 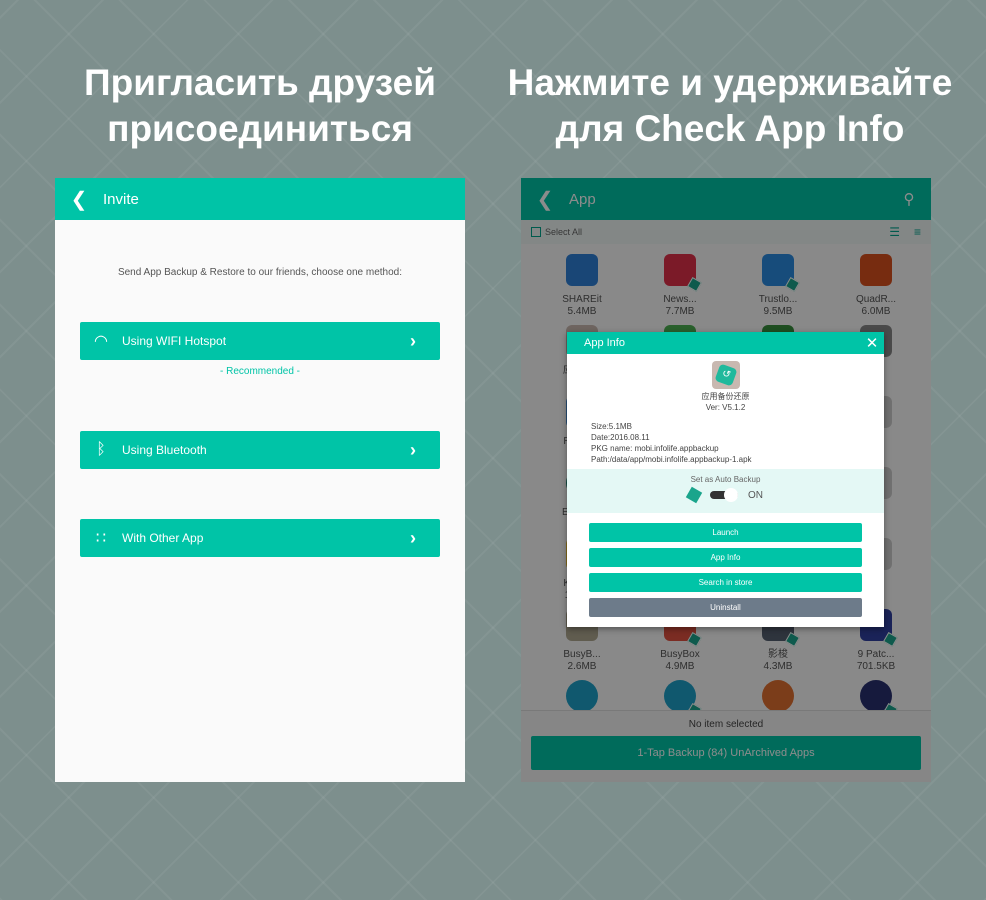 I want to click on app-date: Date:2016.08.11, so click(x=620, y=437).